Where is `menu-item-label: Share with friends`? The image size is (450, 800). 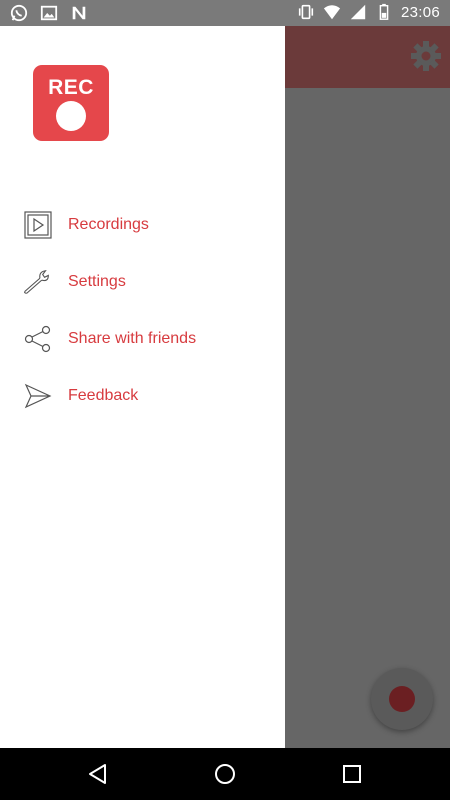 menu-item-label: Share with friends is located at coordinates (132, 338).